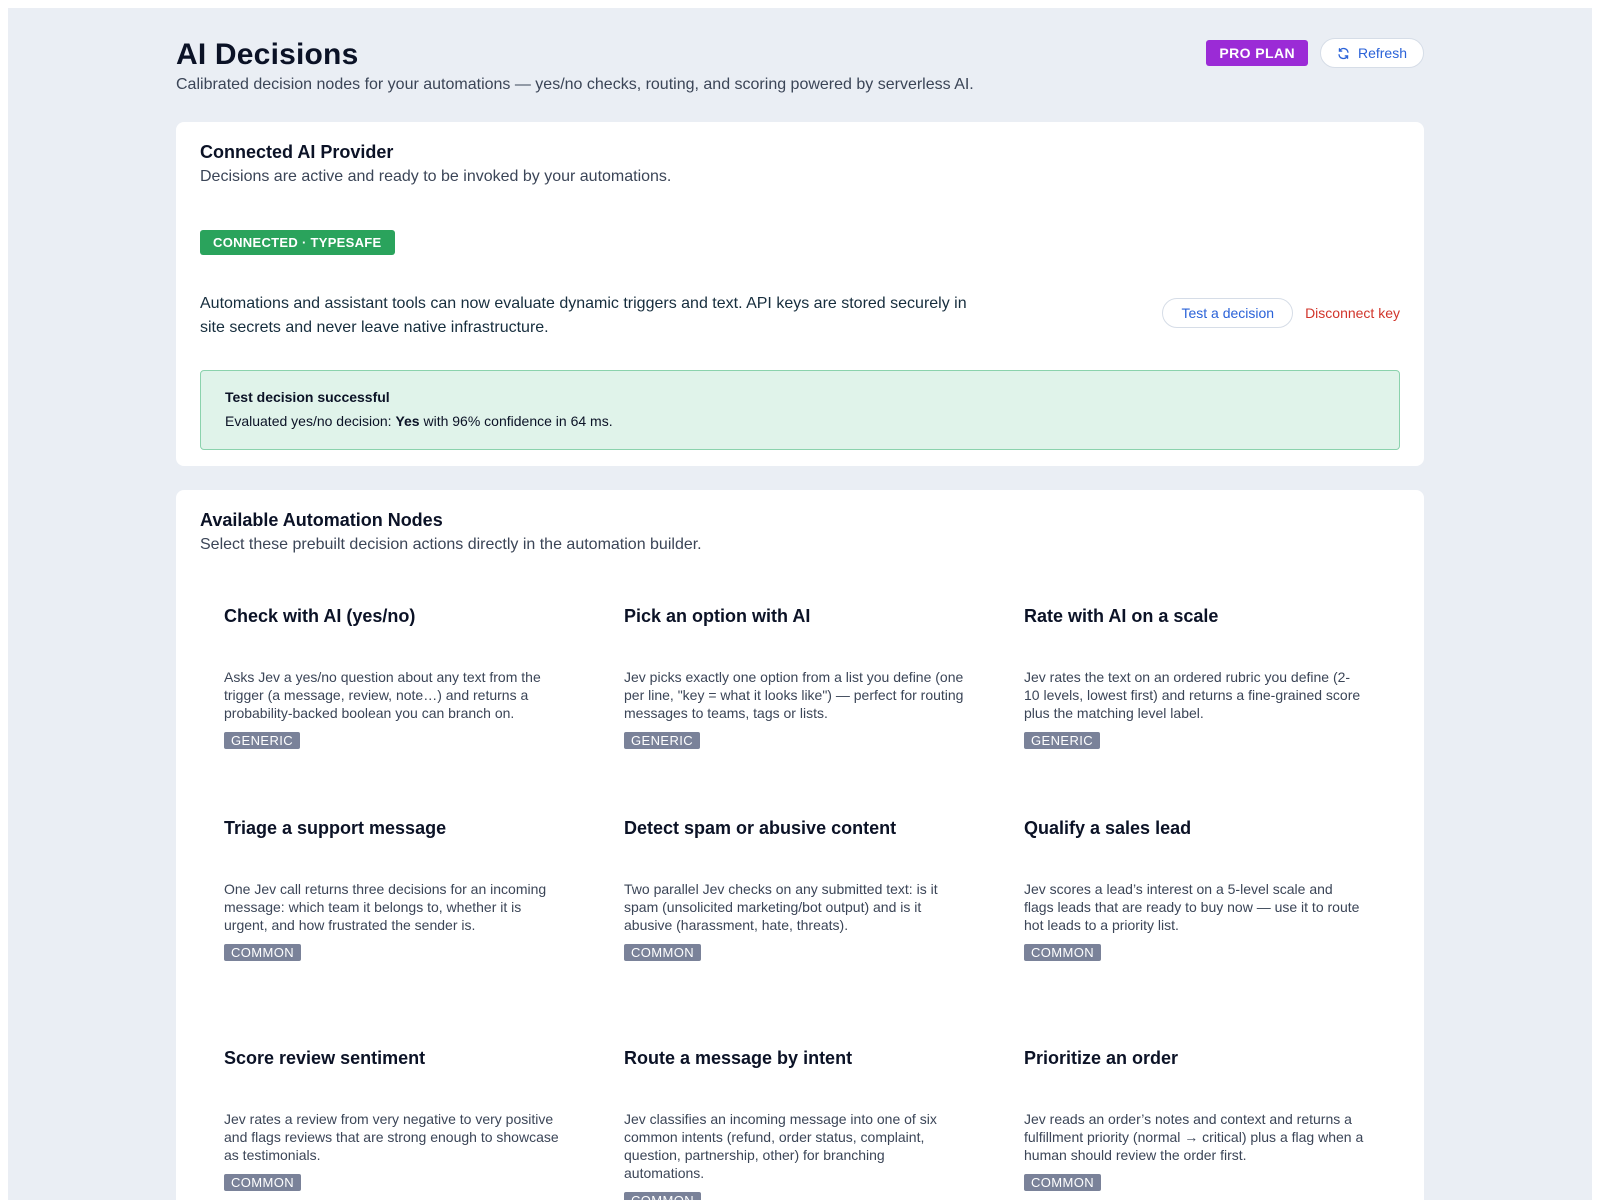  I want to click on node-title: Prioritize an order, so click(1101, 1058).